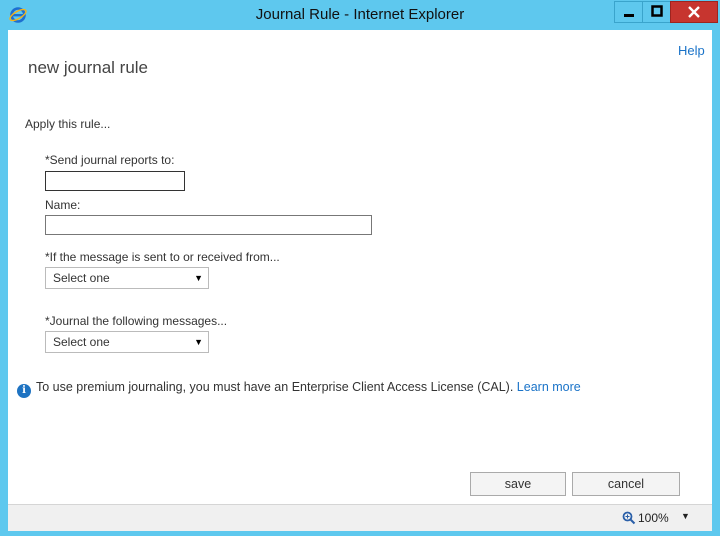 This screenshot has height=536, width=720. Describe the element at coordinates (629, 15) in the screenshot. I see `minimize-icon` at that location.